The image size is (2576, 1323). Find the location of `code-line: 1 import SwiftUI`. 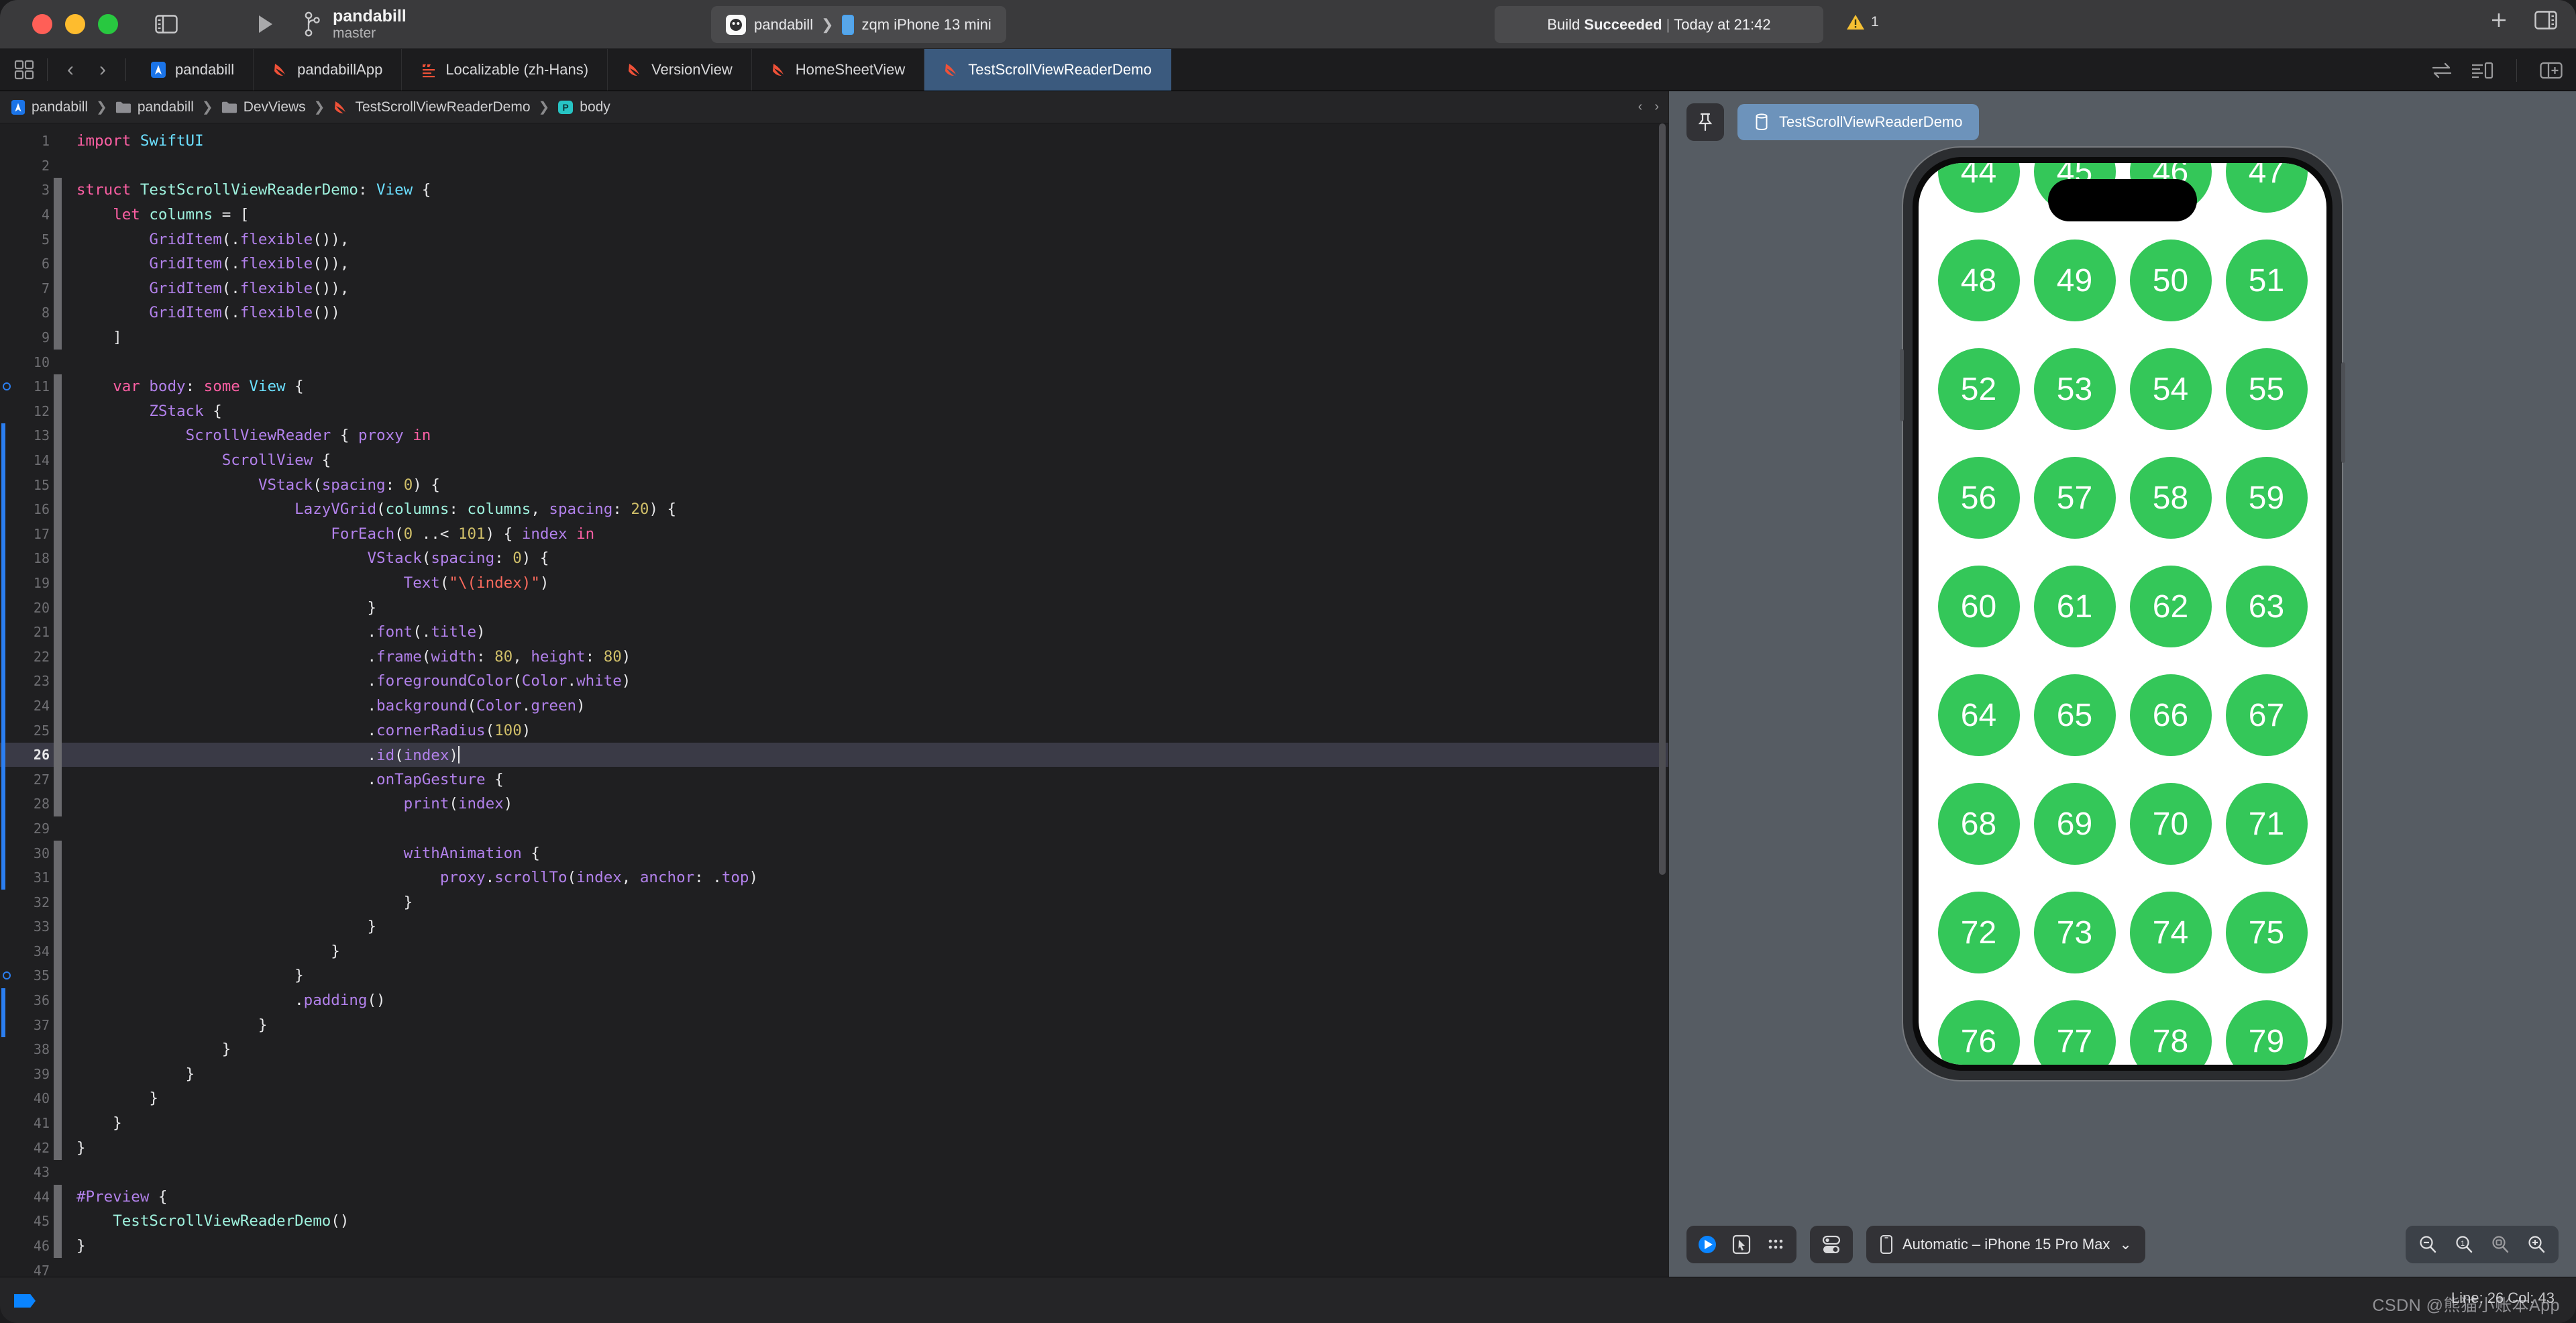

code-line: 1 import SwiftUI is located at coordinates (834, 141).